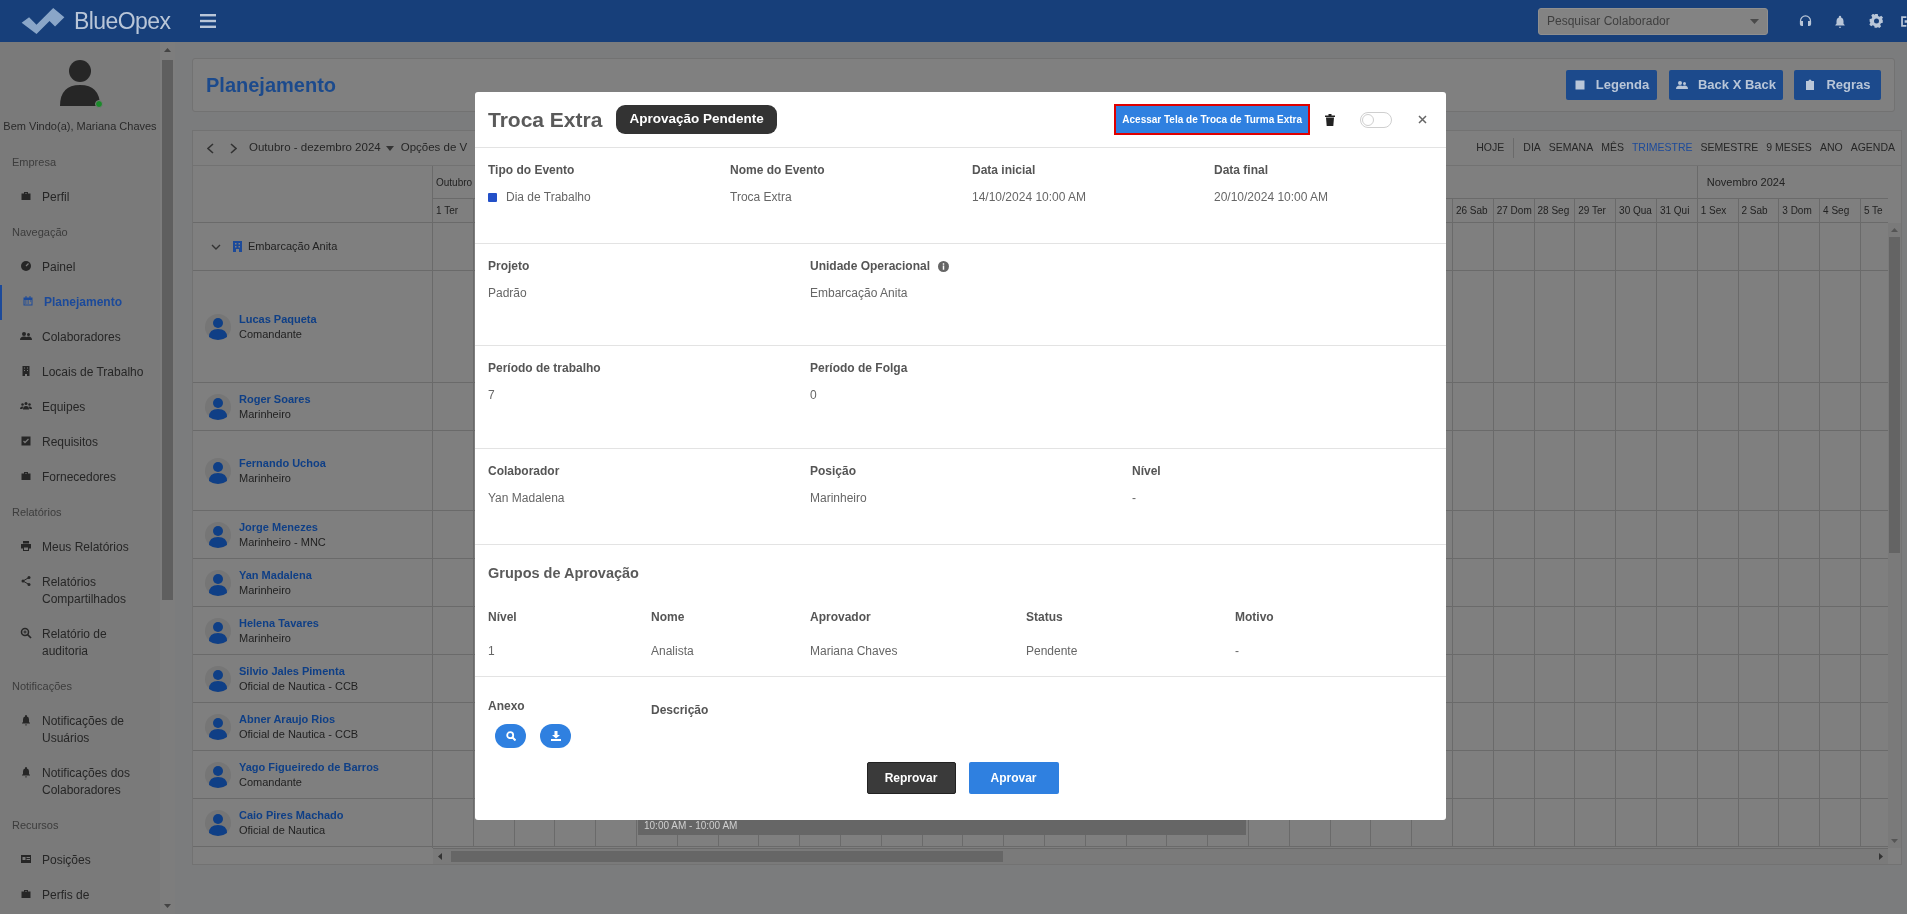 Image resolution: width=1907 pixels, height=914 pixels. Describe the element at coordinates (279, 623) in the screenshot. I see `collaborator-name: Helena Tavares` at that location.